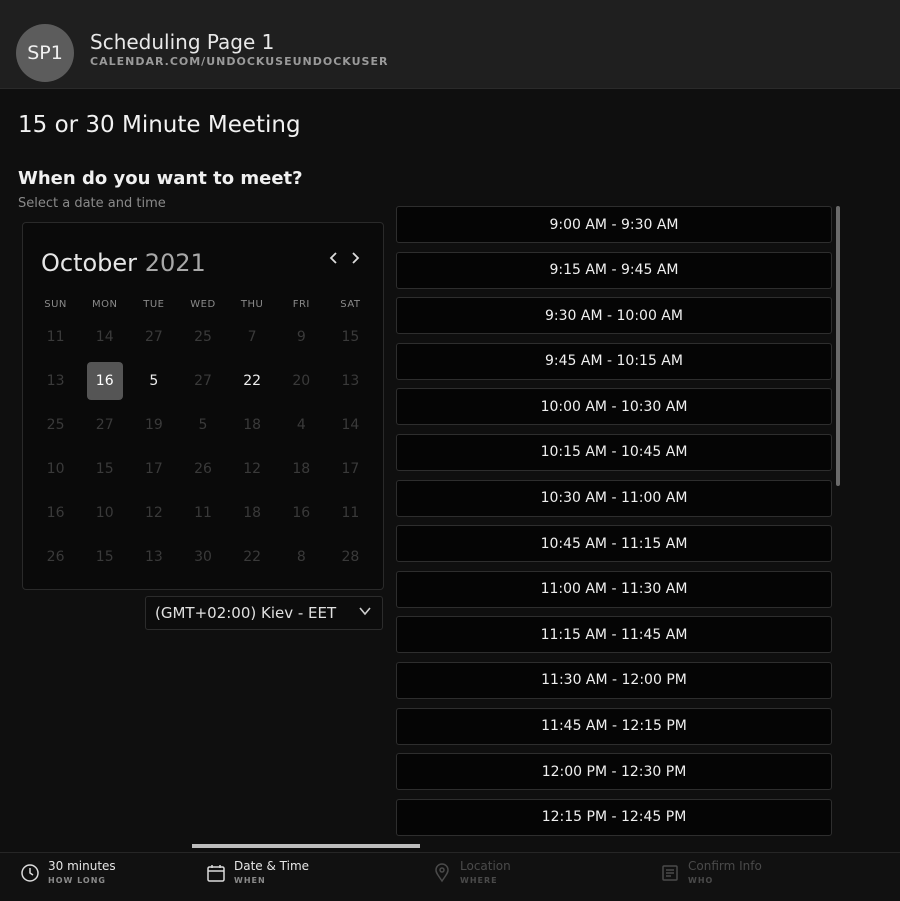  I want to click on time-slot-button: 12:00 PM - 12:30 PM, so click(614, 772).